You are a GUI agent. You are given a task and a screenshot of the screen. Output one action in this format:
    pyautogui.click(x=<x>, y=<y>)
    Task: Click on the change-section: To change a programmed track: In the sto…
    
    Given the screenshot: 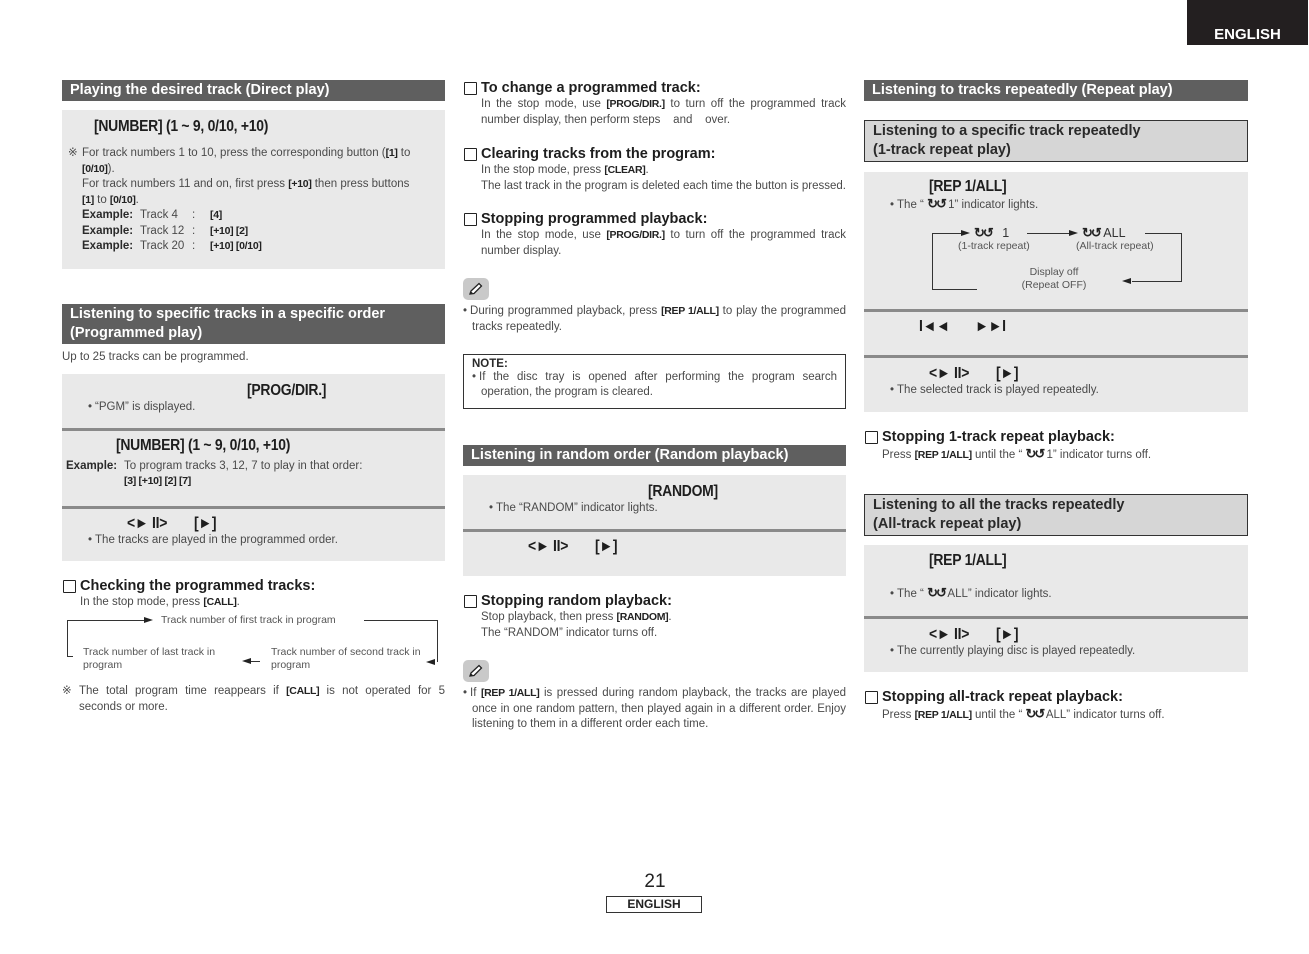 What is the action you would take?
    pyautogui.click(x=654, y=104)
    